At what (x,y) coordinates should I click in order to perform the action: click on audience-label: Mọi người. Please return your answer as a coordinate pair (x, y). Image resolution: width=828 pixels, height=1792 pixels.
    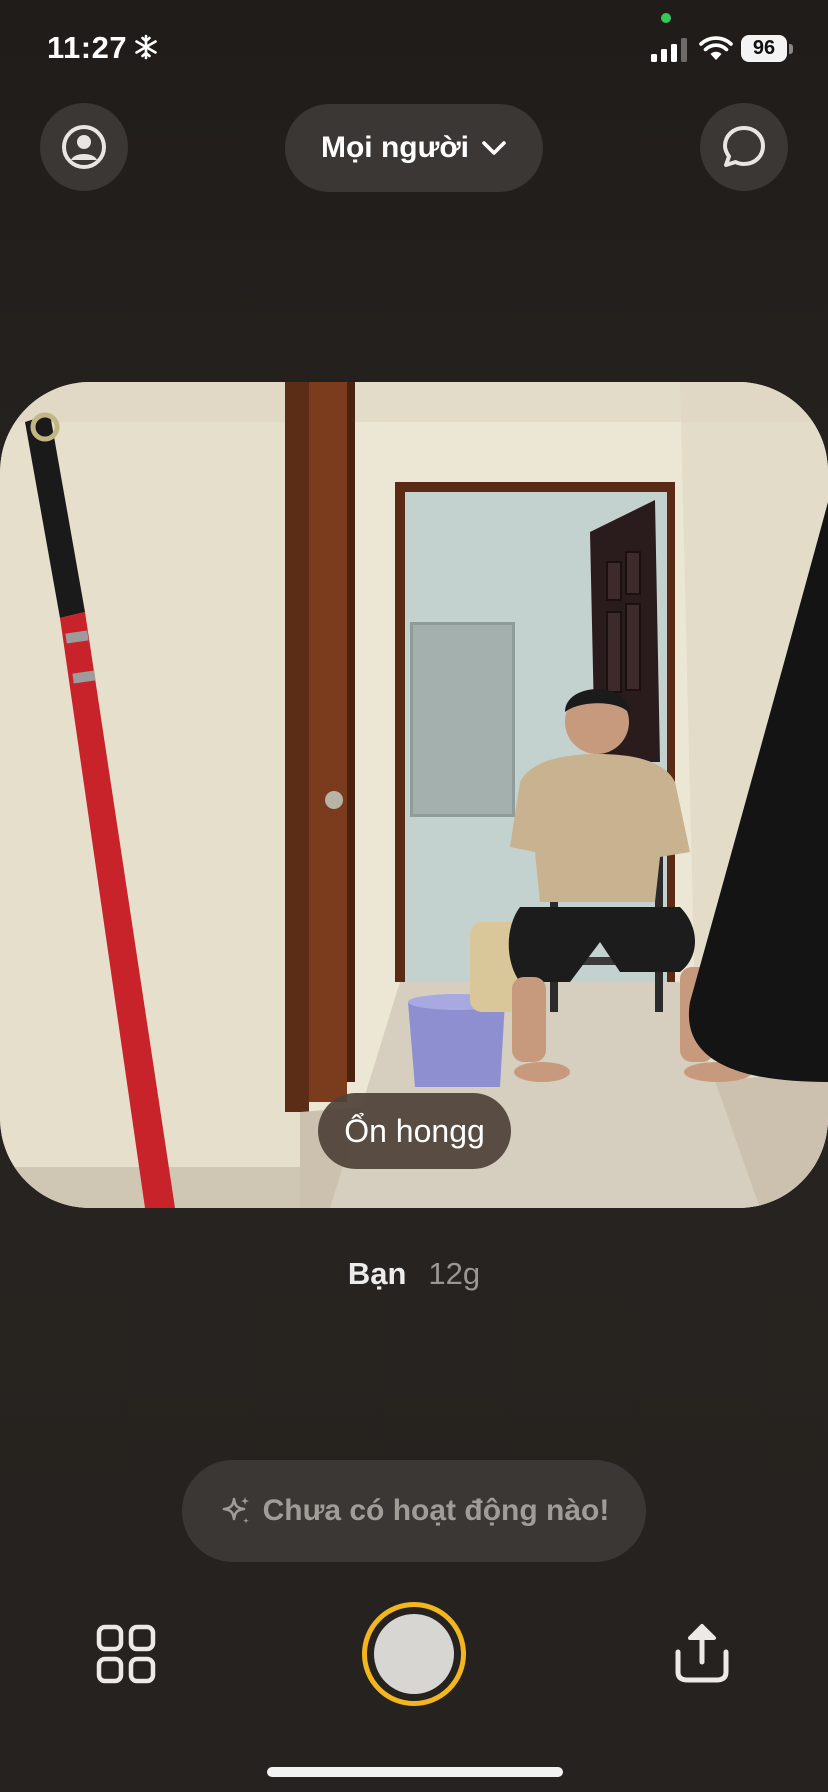
    Looking at the image, I should click on (395, 147).